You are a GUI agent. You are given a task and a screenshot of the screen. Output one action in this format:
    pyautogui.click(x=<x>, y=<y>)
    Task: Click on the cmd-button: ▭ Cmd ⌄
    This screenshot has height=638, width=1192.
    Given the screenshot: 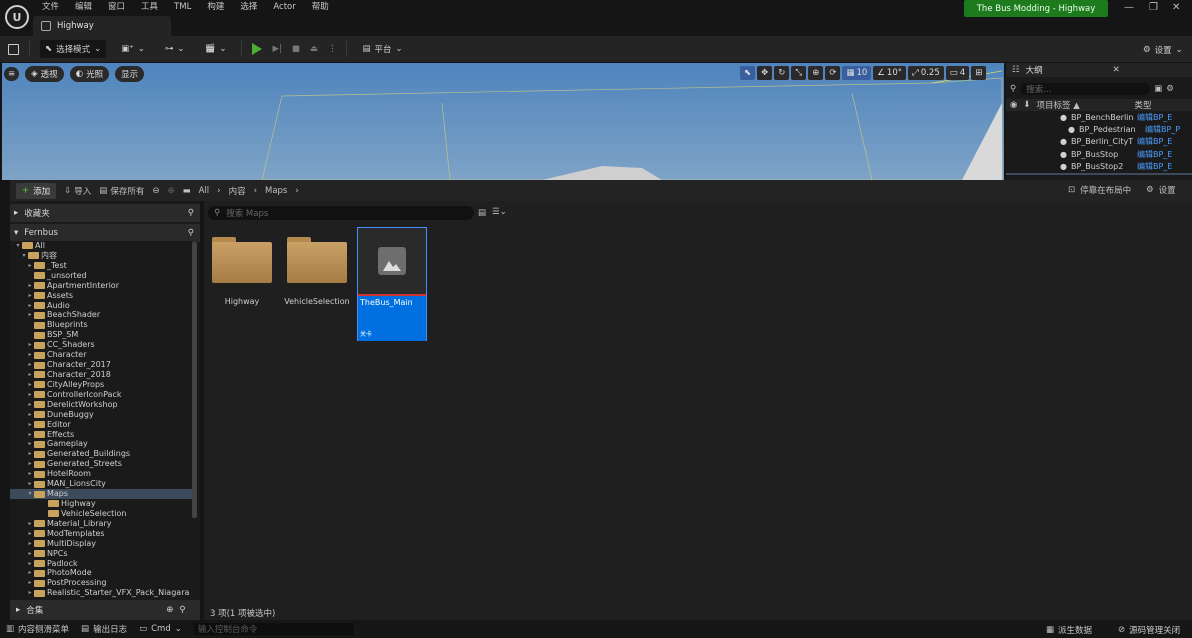 What is the action you would take?
    pyautogui.click(x=160, y=629)
    